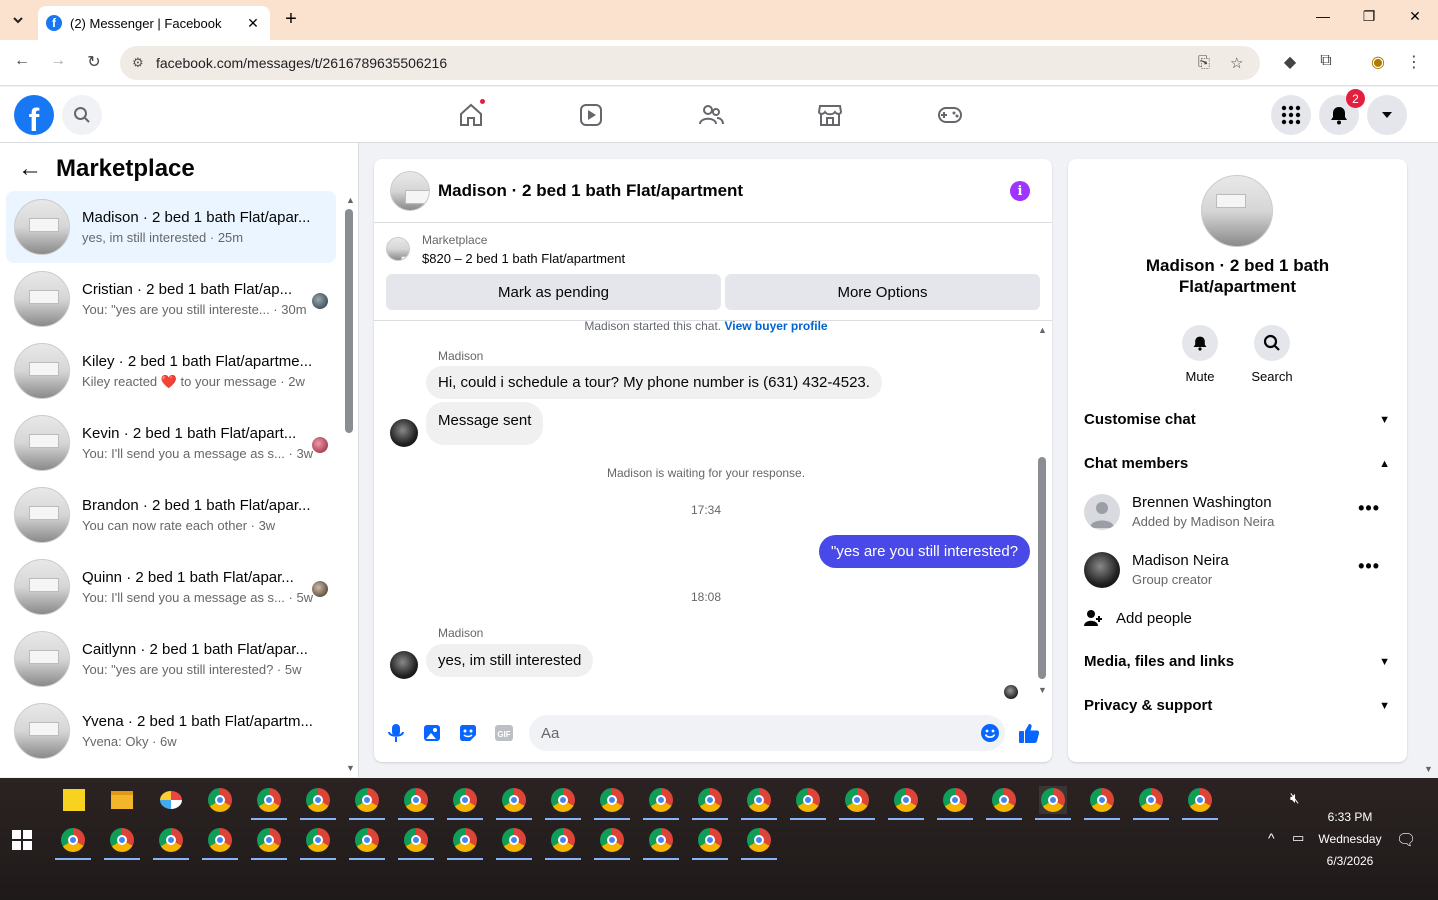  What do you see at coordinates (1378, 62) in the screenshot?
I see `profile-icon: ◉` at bounding box center [1378, 62].